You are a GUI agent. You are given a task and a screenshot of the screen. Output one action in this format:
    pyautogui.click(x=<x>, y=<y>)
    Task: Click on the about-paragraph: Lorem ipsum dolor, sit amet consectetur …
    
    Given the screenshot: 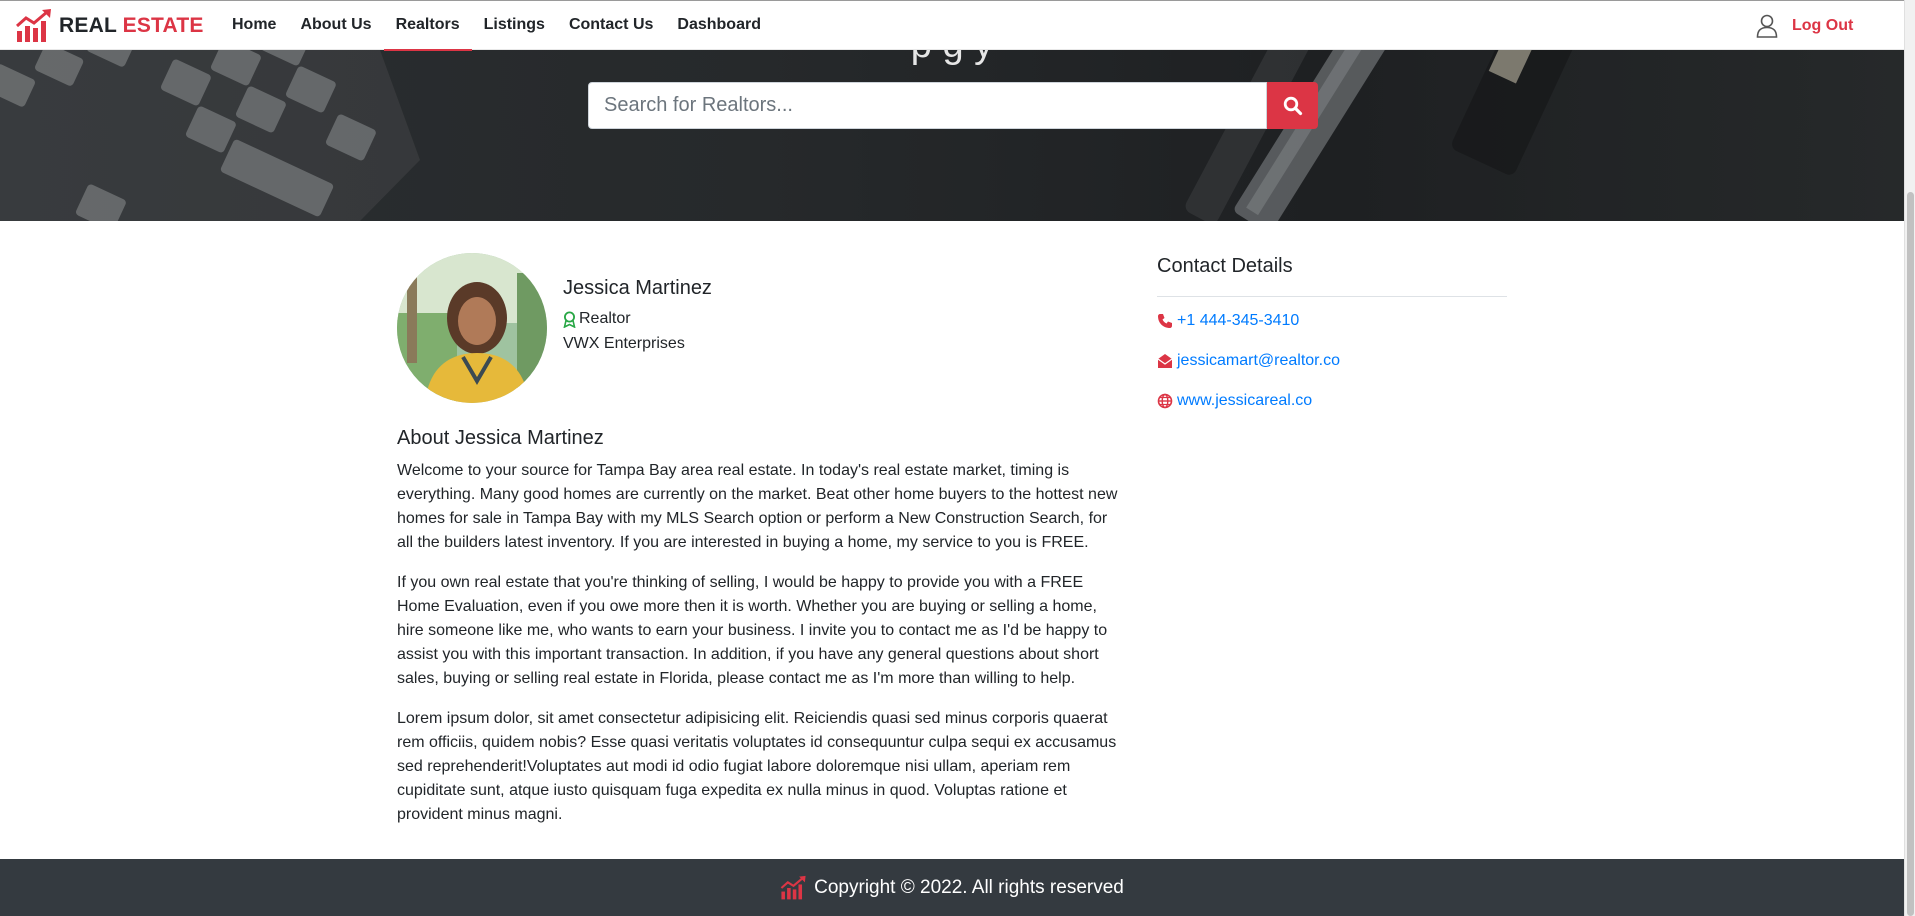 What is the action you would take?
    pyautogui.click(x=757, y=766)
    